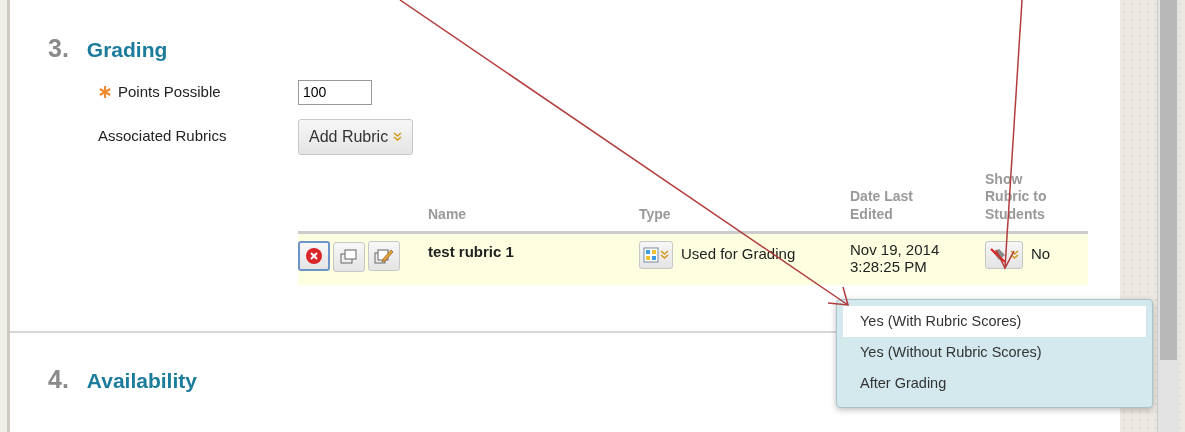 This screenshot has height=432, width=1185. What do you see at coordinates (58, 379) in the screenshot?
I see `section-number: 4.` at bounding box center [58, 379].